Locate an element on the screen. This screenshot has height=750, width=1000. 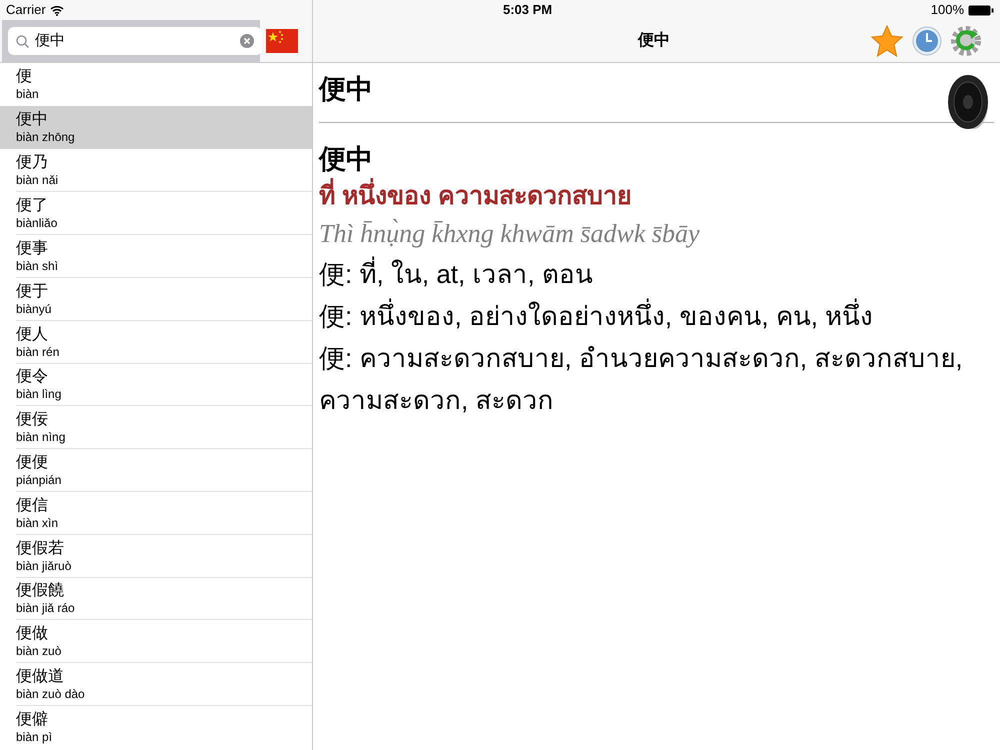
carrier-label: Carrier is located at coordinates (26, 10).